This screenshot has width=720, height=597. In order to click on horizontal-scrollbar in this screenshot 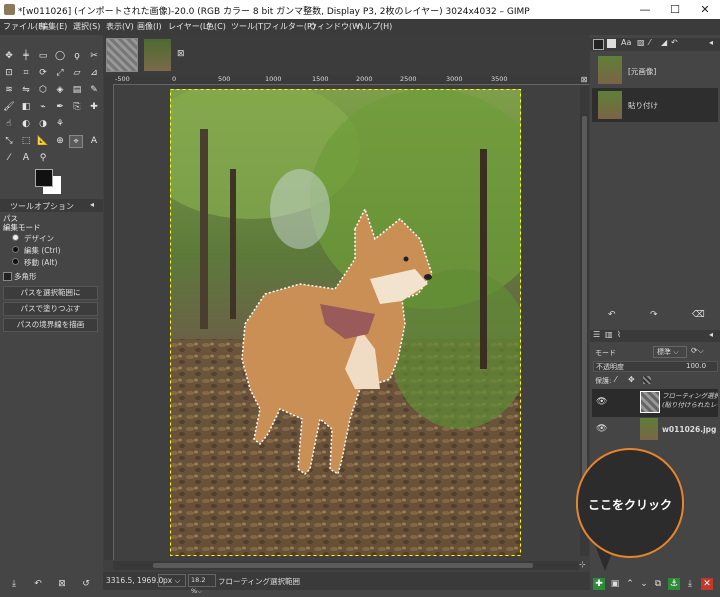, I will do `click(346, 565)`.